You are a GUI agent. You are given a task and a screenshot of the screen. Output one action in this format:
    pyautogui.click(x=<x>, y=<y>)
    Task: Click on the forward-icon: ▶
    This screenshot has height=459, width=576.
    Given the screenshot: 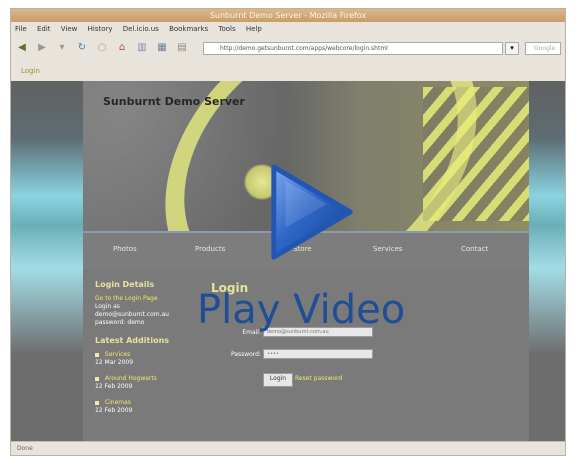 What is the action you would take?
    pyautogui.click(x=42, y=48)
    